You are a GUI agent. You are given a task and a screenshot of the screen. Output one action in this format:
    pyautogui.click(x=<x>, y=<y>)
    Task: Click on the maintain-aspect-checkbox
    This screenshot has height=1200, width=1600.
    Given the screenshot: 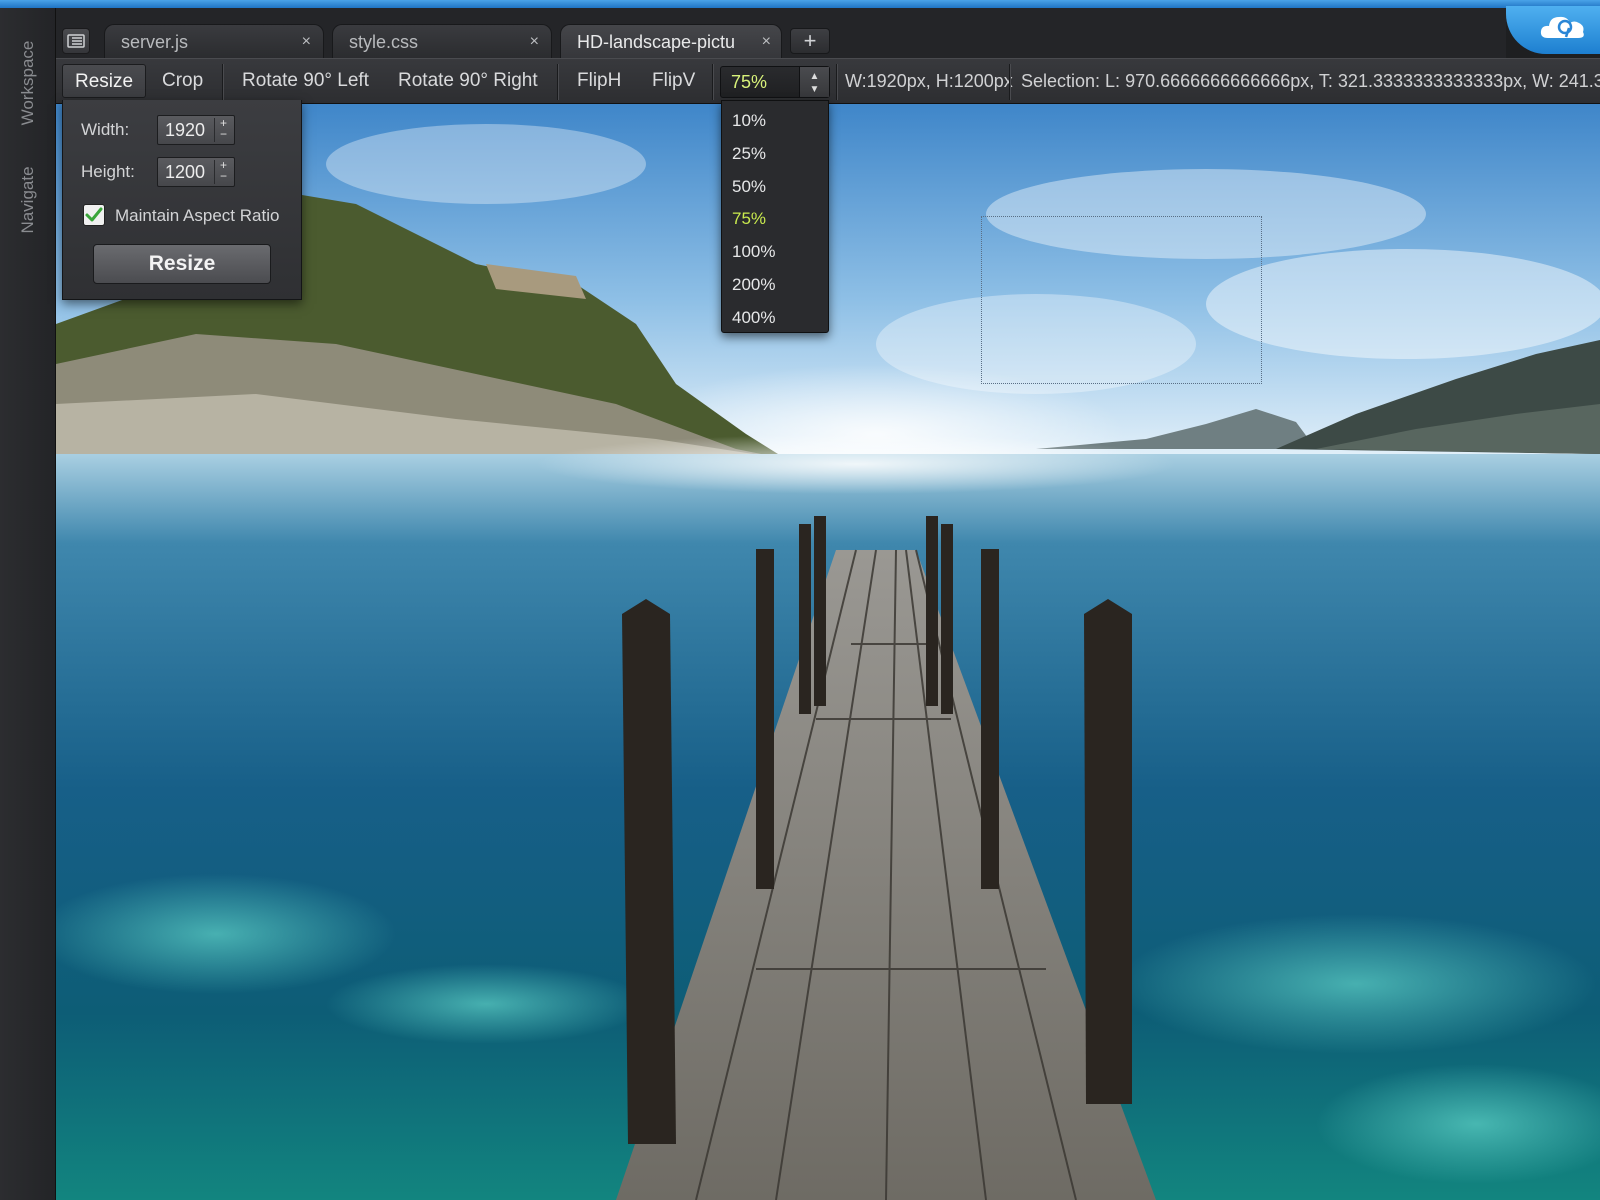 What is the action you would take?
    pyautogui.click(x=94, y=215)
    